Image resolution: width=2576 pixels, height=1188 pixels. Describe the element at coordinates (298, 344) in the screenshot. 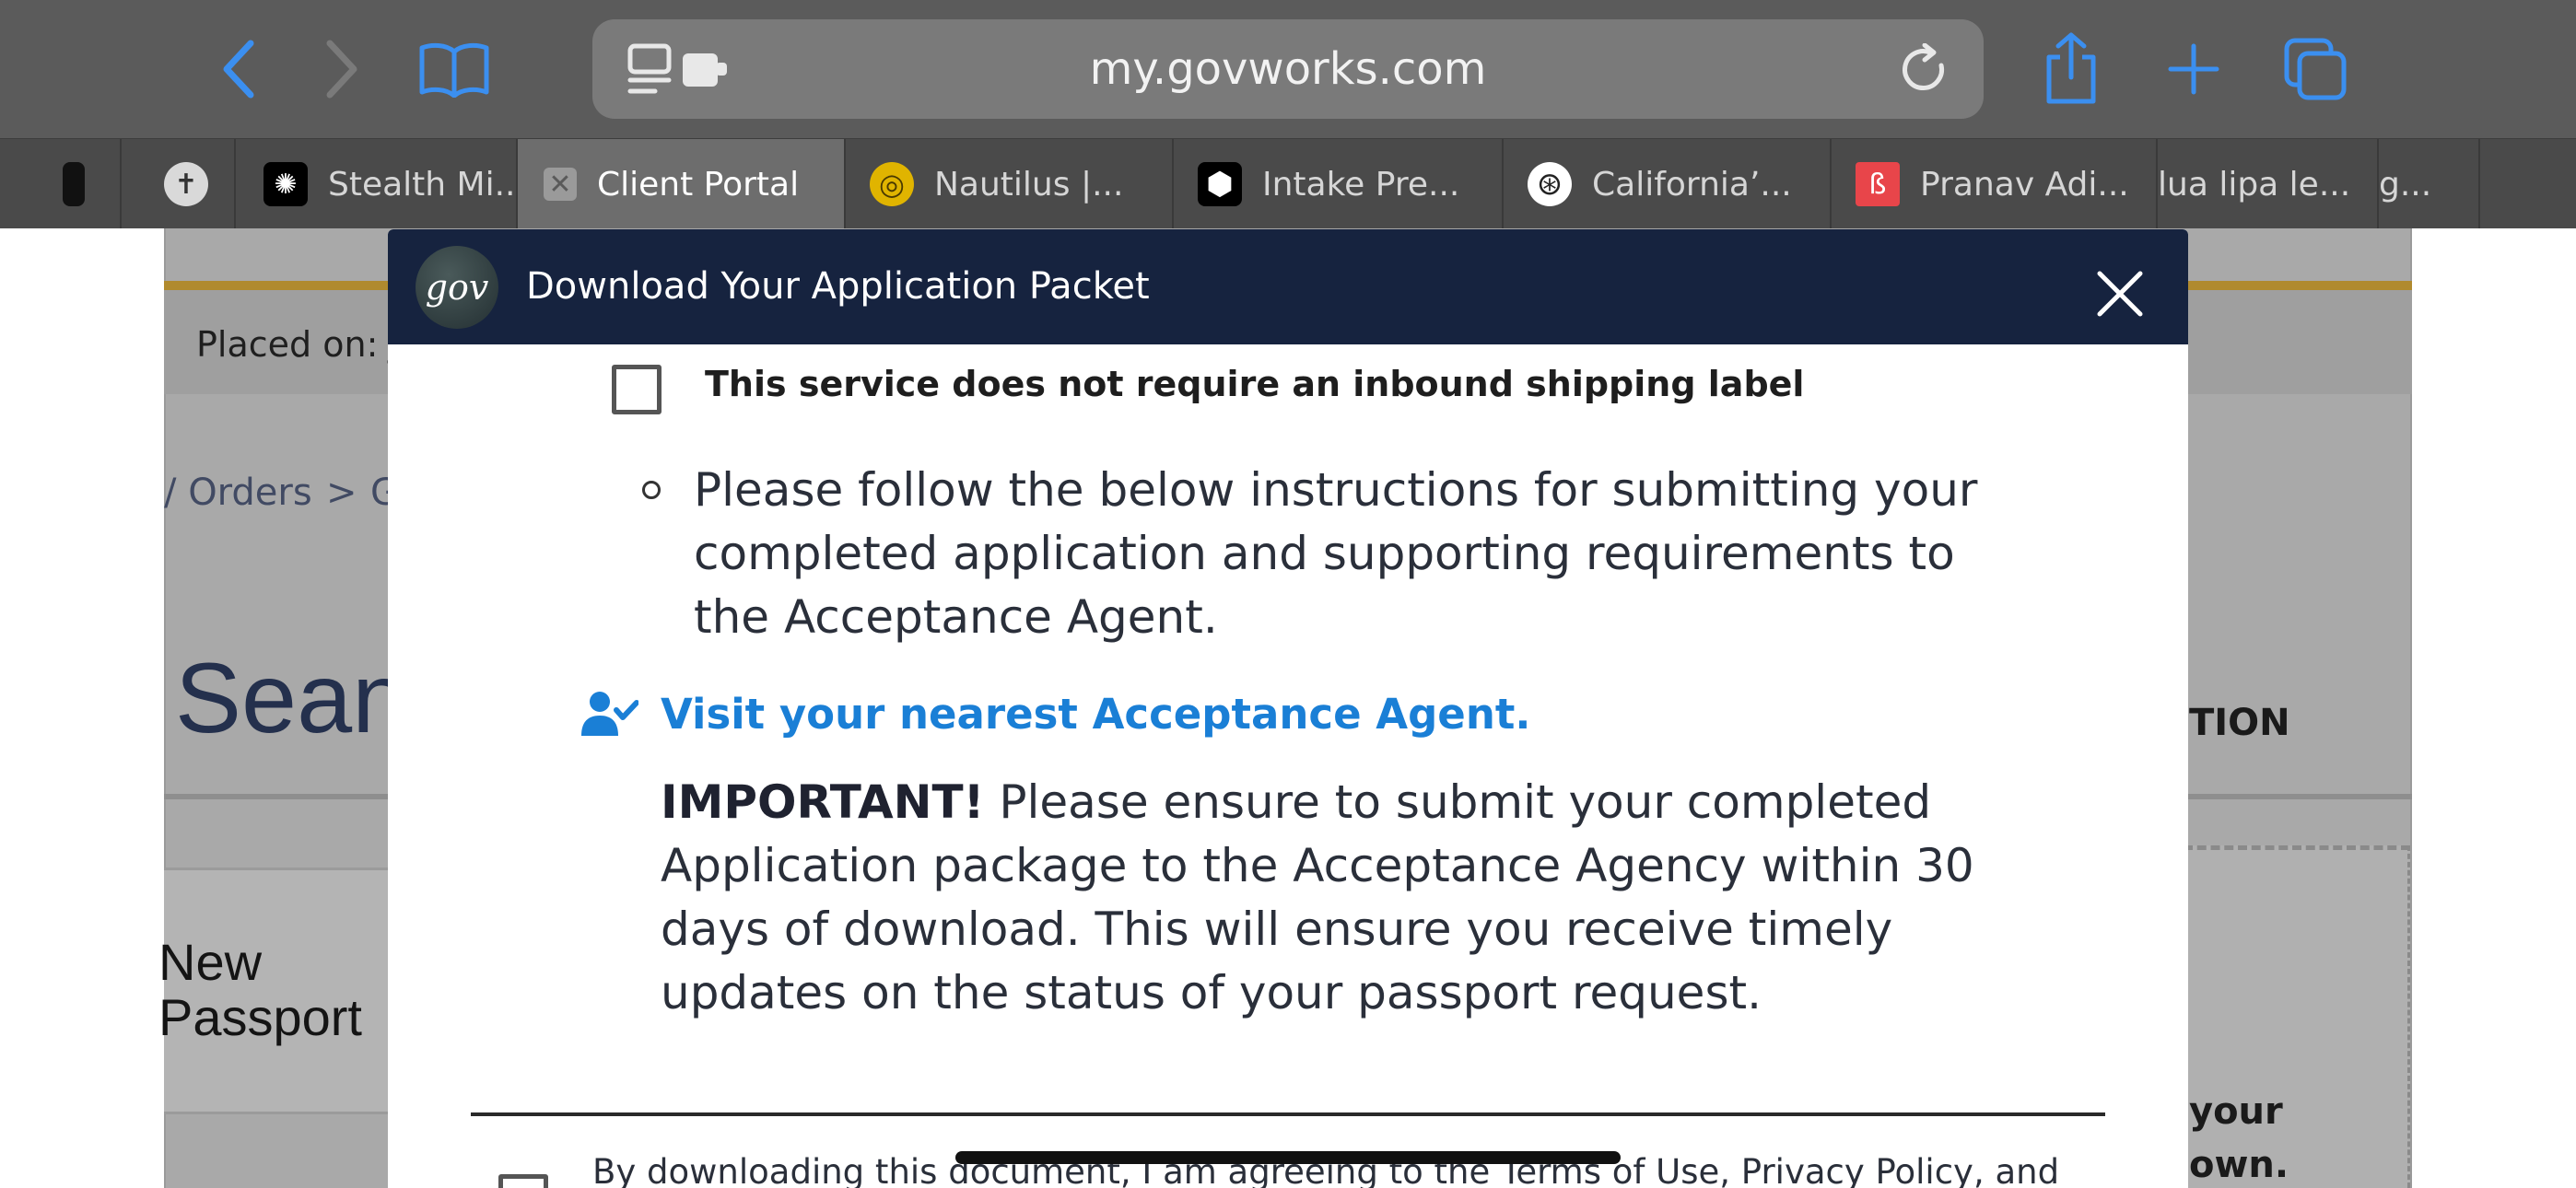

I see `placed-on-text: Placed on: J` at that location.